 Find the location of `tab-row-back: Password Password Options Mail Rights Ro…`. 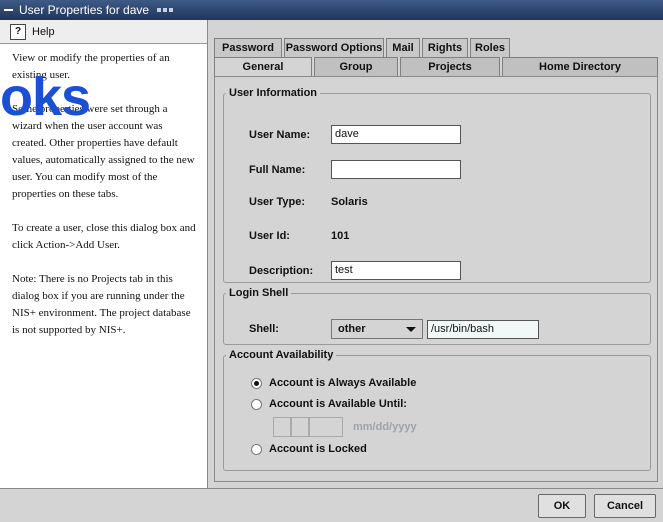

tab-row-back: Password Password Options Mail Rights Ro… is located at coordinates (363, 47).